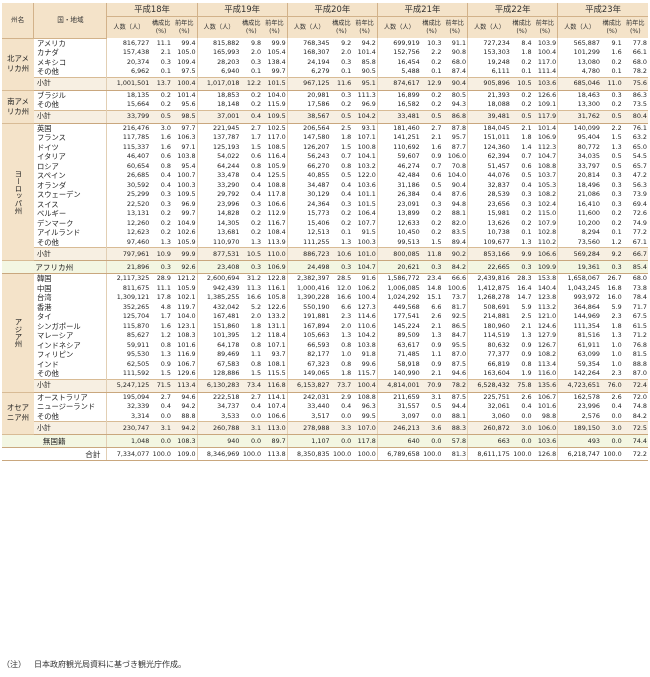  I want to click on value-cell: 11.3, so click(254, 287).